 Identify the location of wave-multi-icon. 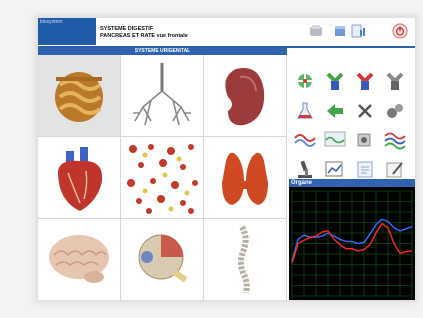
(395, 139).